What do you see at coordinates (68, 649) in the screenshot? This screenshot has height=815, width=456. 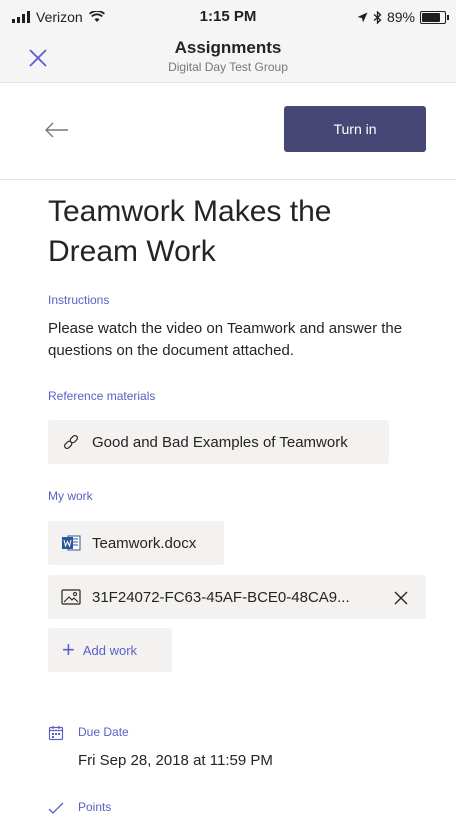 I see `plus-icon: +` at bounding box center [68, 649].